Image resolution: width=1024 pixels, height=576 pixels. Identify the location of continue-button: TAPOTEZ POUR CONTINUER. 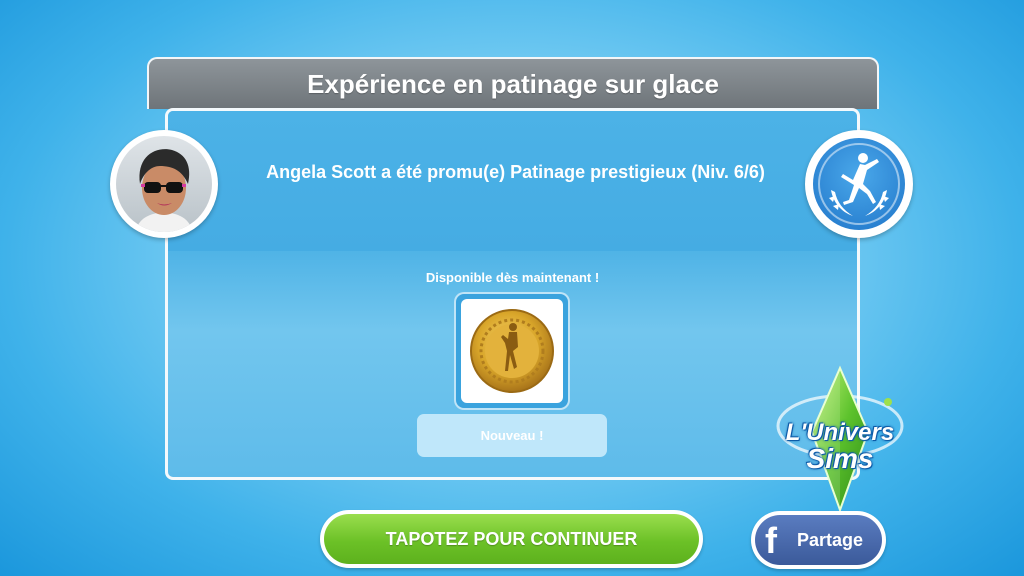
(511, 539).